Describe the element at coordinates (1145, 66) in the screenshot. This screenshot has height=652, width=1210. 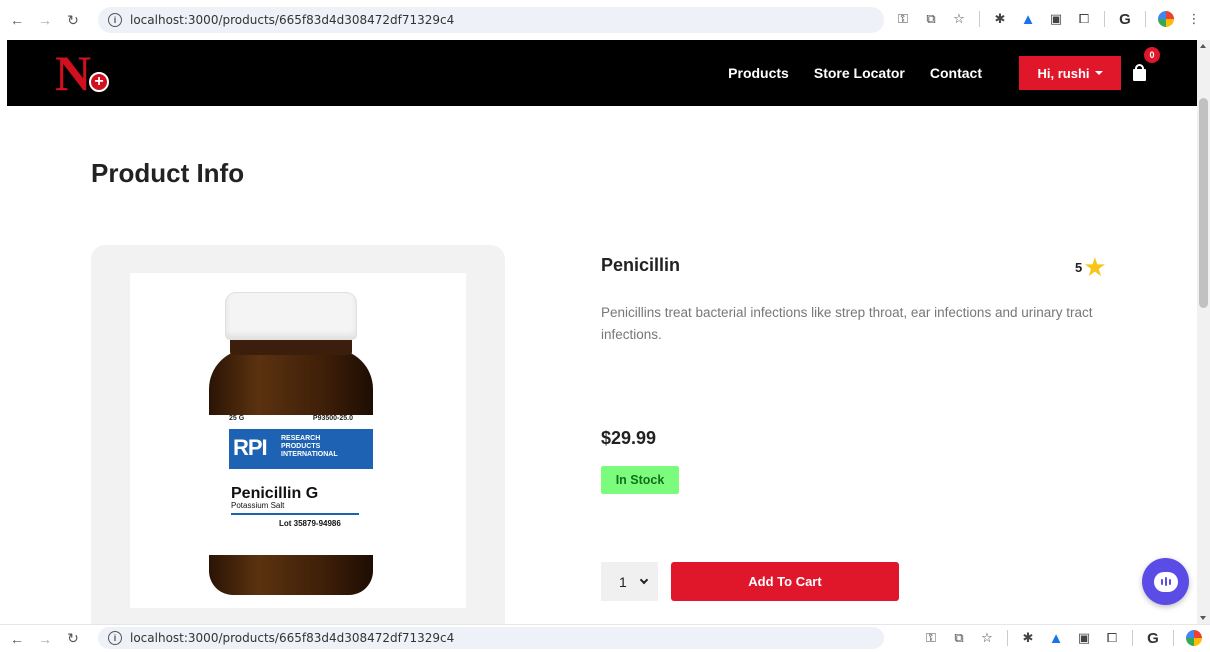
I see `cart-button: 0` at that location.